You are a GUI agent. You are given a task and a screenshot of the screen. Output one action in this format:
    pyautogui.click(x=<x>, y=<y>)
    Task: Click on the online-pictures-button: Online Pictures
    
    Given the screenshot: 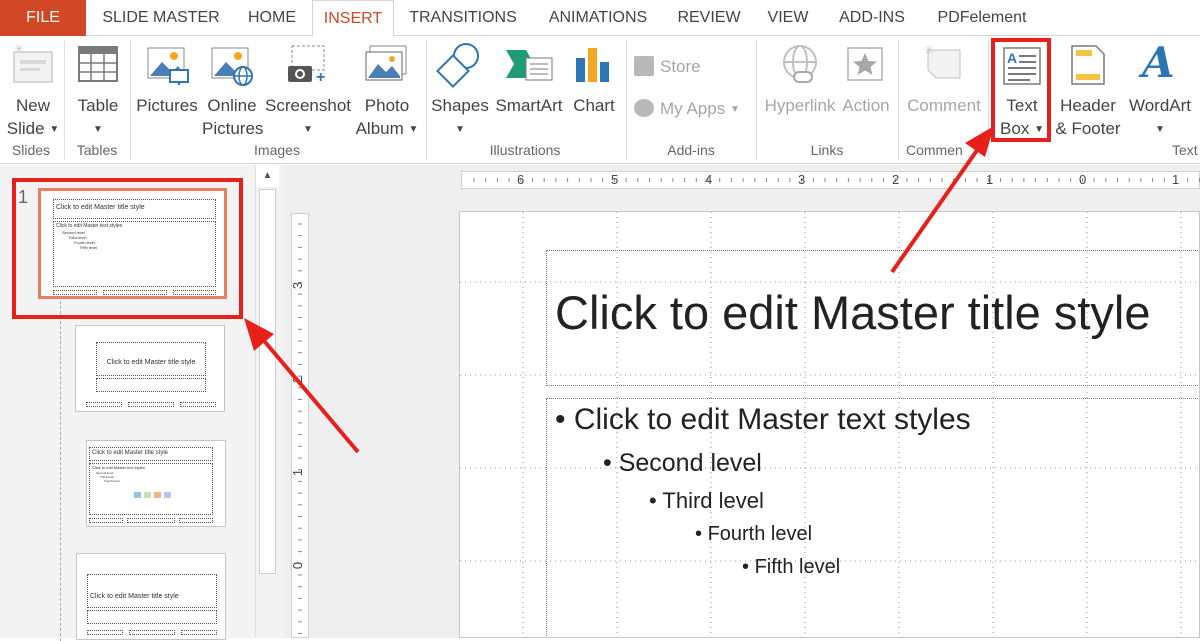 What is the action you would take?
    pyautogui.click(x=232, y=90)
    